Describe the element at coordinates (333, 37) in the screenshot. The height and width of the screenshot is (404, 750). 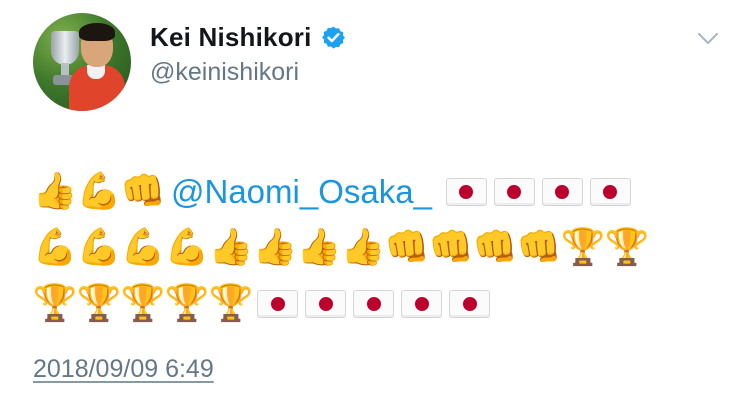
I see `verified-badge-icon` at that location.